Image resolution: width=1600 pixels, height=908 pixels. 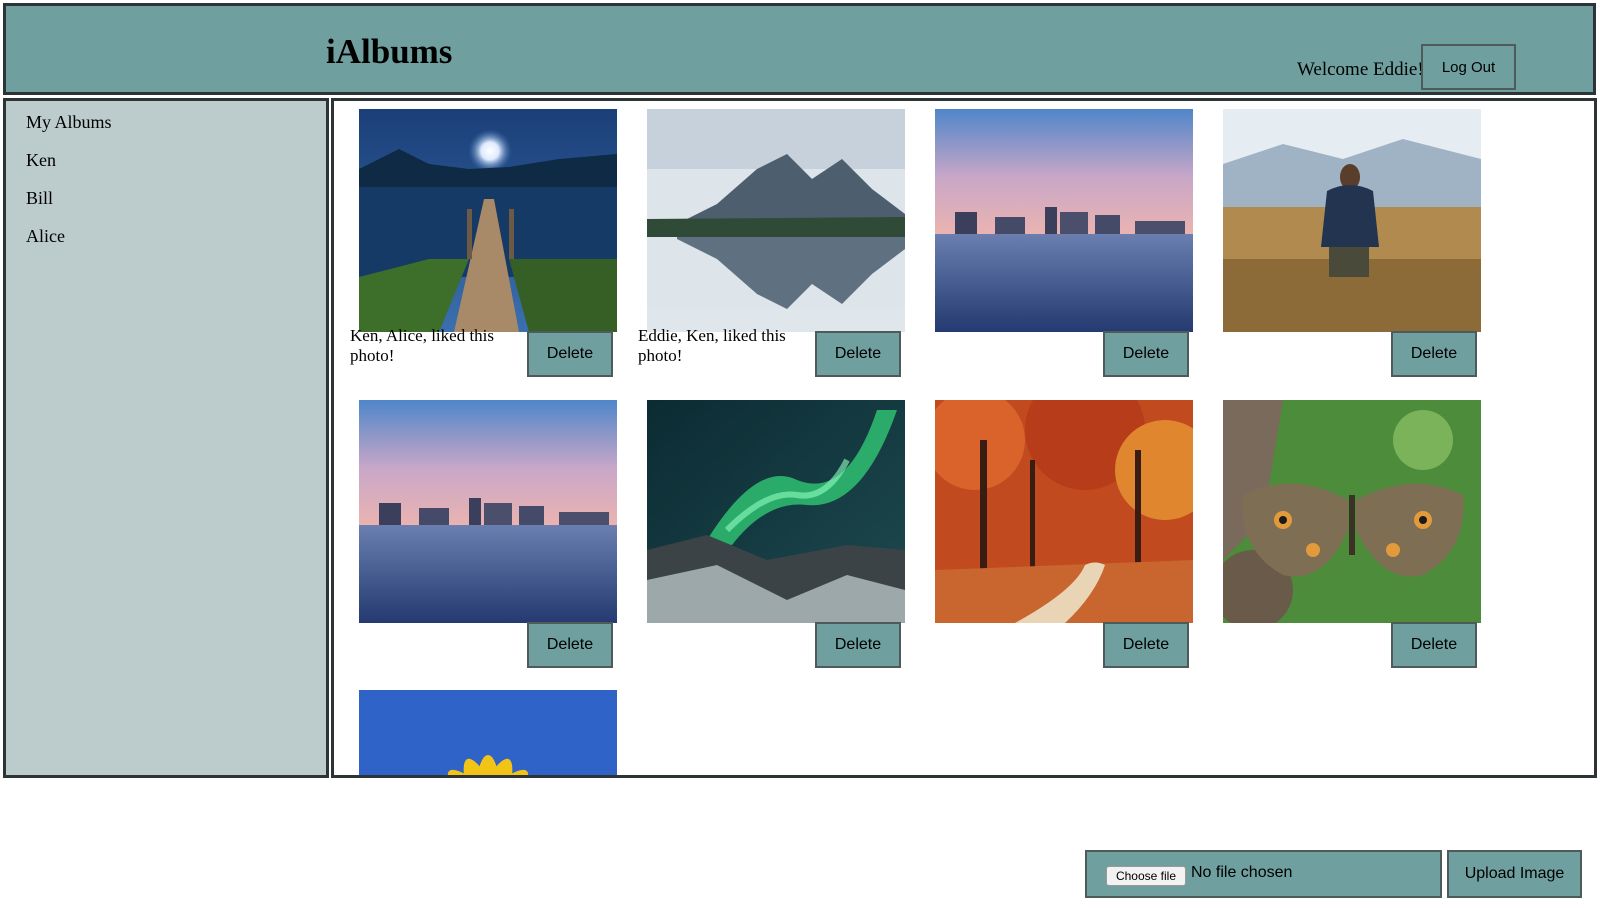 I want to click on file-status: No file chosen, so click(x=1242, y=872).